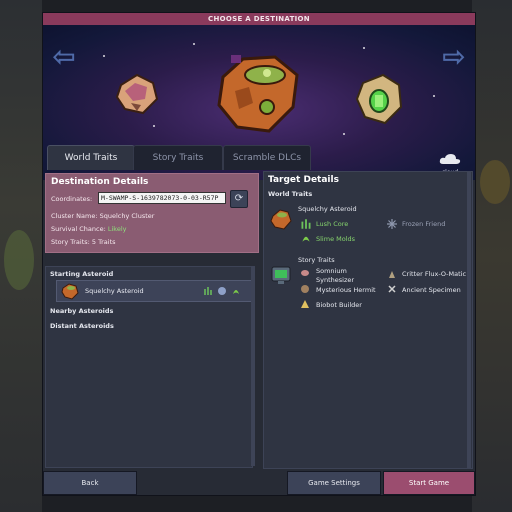 This screenshot has height=512, width=512. I want to click on background-duplicant, so click(495, 182).